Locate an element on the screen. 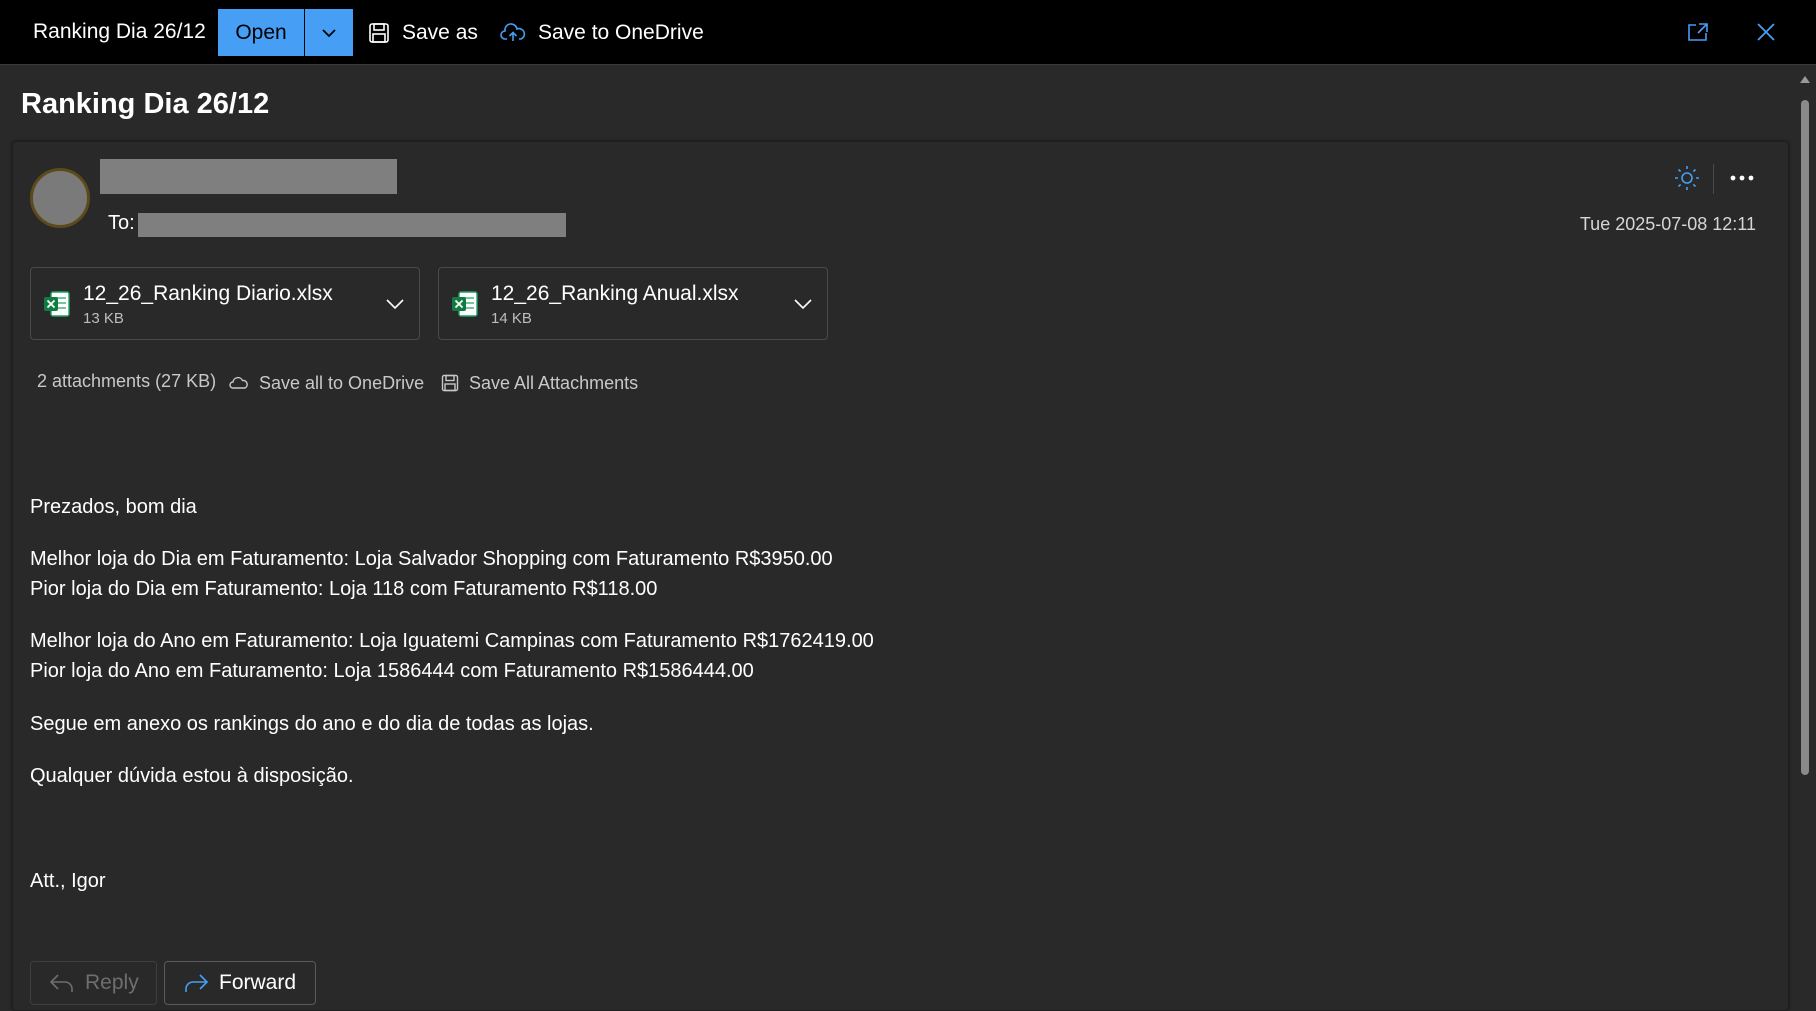 The image size is (1816, 1011). close-button is located at coordinates (1766, 32).